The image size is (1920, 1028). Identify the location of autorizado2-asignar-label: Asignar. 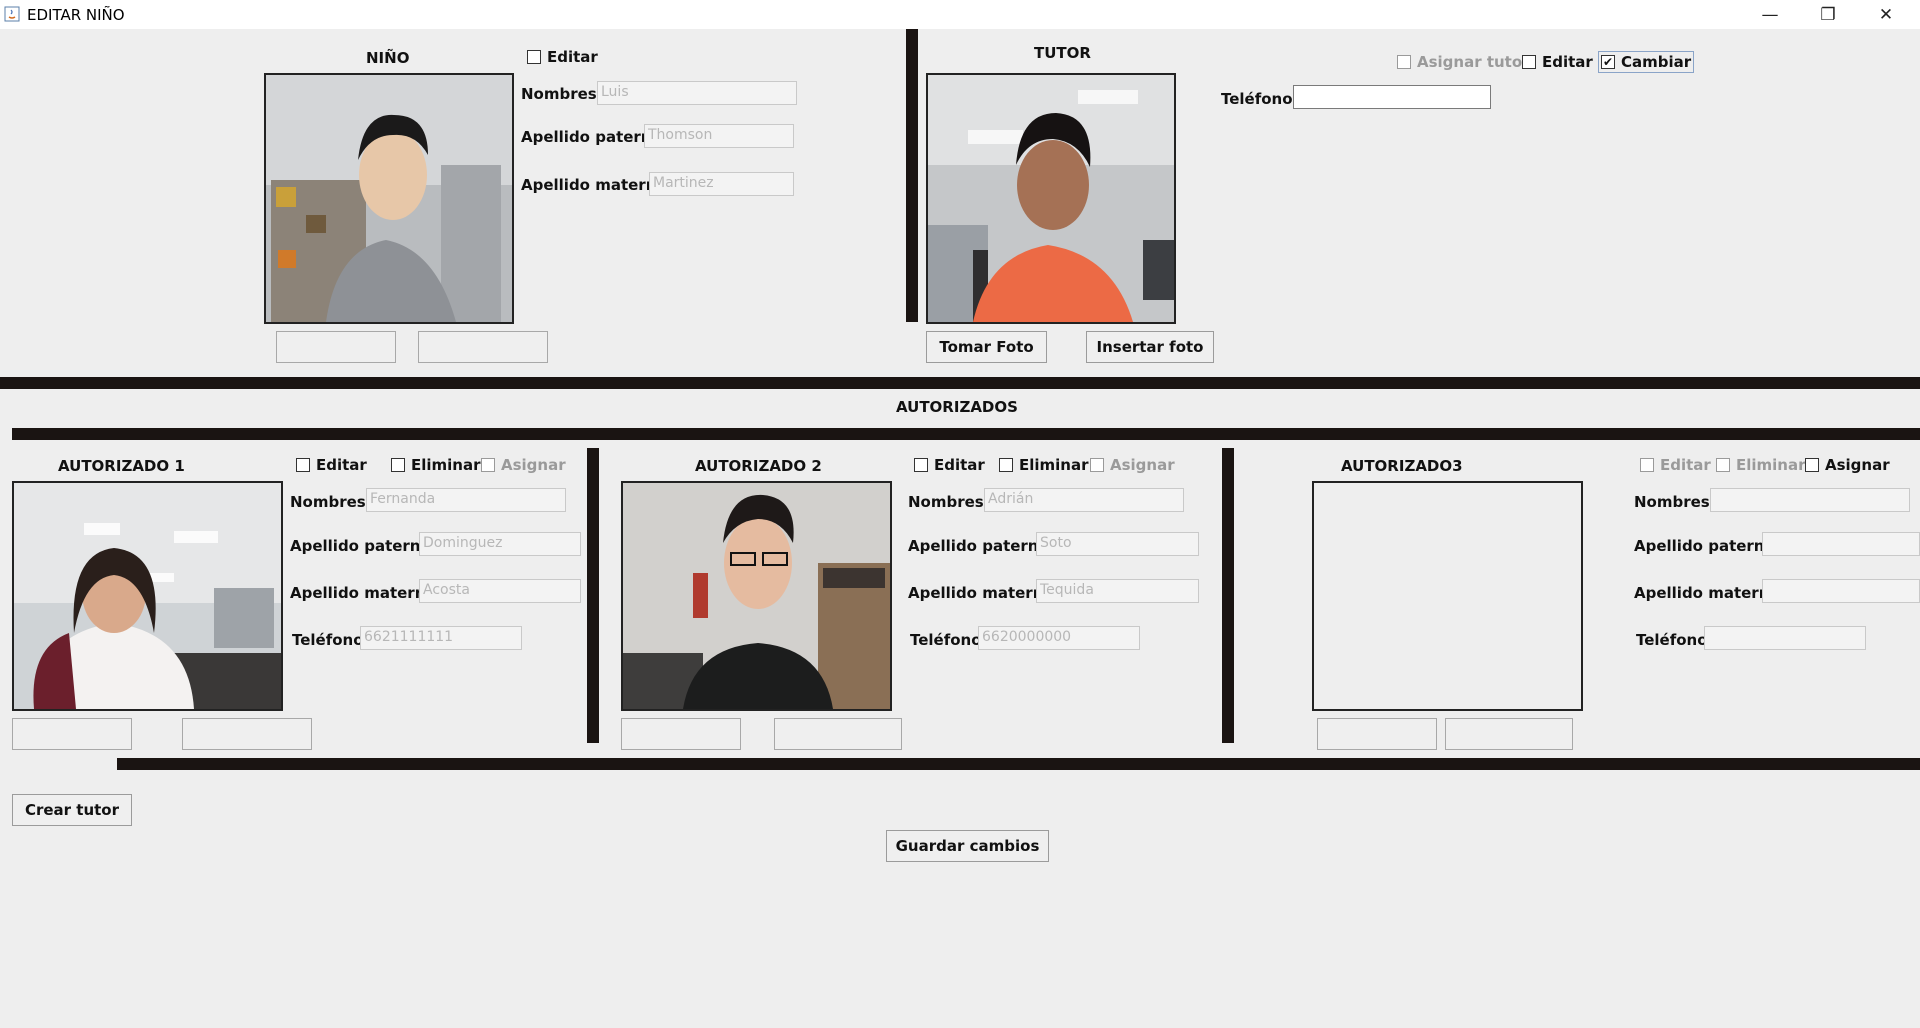
(1142, 465).